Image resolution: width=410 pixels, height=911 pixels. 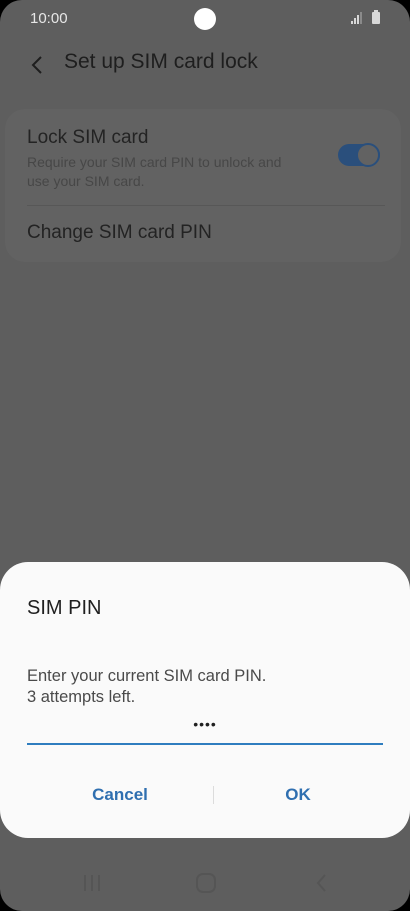 I want to click on status-time: 10:00, so click(x=49, y=18).